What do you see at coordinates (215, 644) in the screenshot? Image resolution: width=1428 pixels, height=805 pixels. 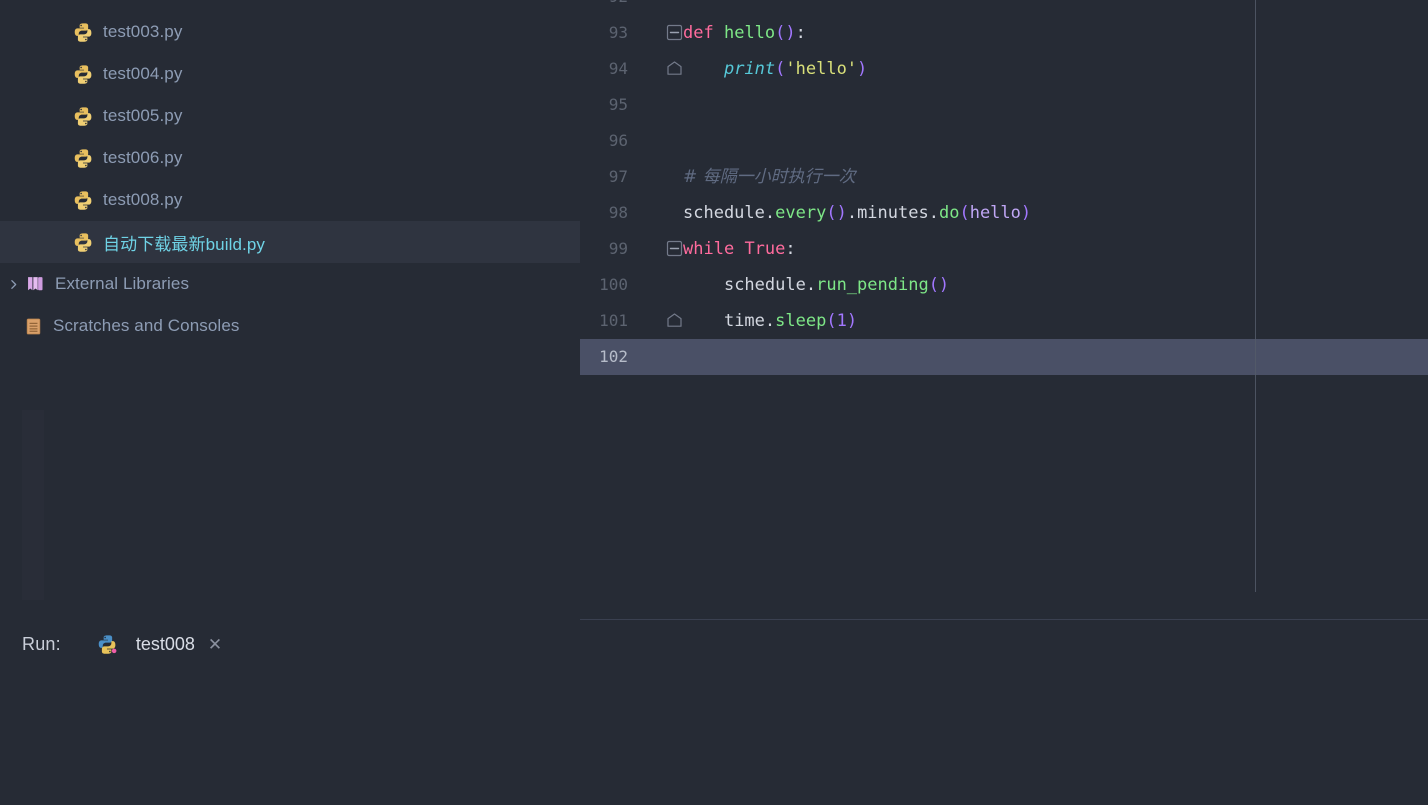 I see `close-icon: ✕` at bounding box center [215, 644].